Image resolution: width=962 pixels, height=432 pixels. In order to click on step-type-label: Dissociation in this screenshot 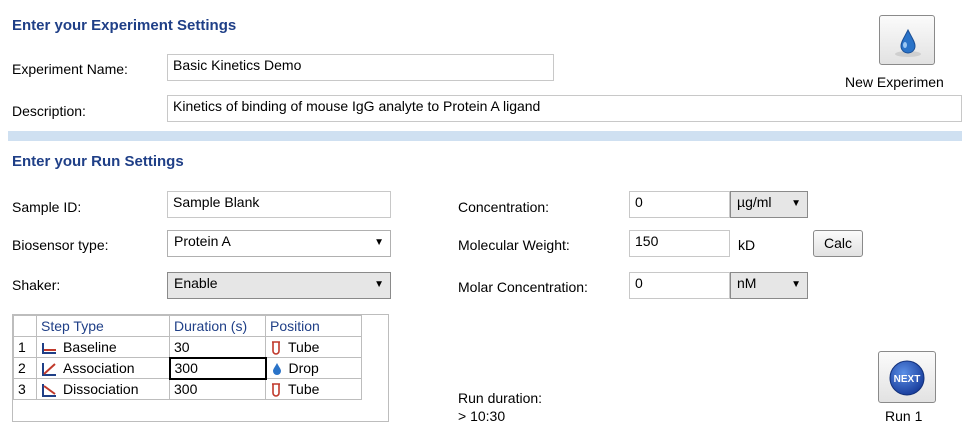, I will do `click(101, 388)`.